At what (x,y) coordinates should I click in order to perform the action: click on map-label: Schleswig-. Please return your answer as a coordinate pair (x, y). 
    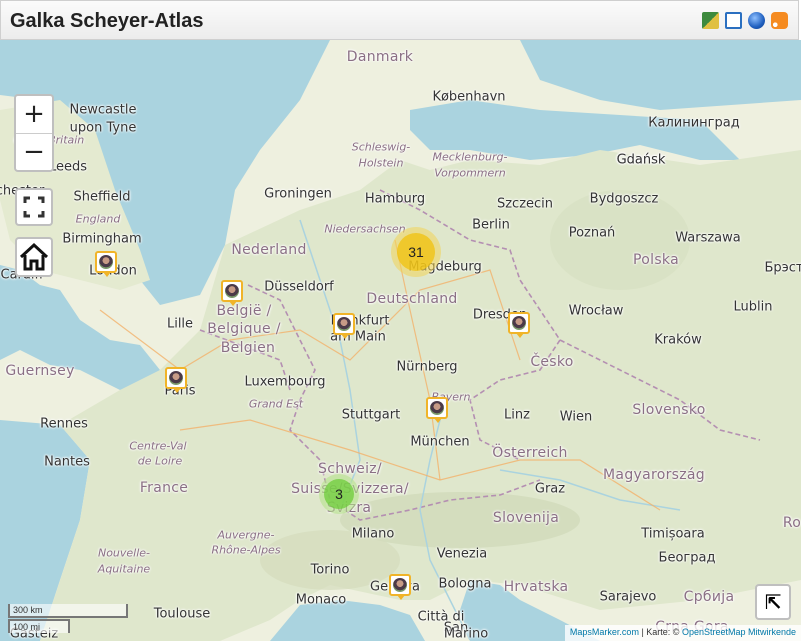
    Looking at the image, I should click on (381, 147).